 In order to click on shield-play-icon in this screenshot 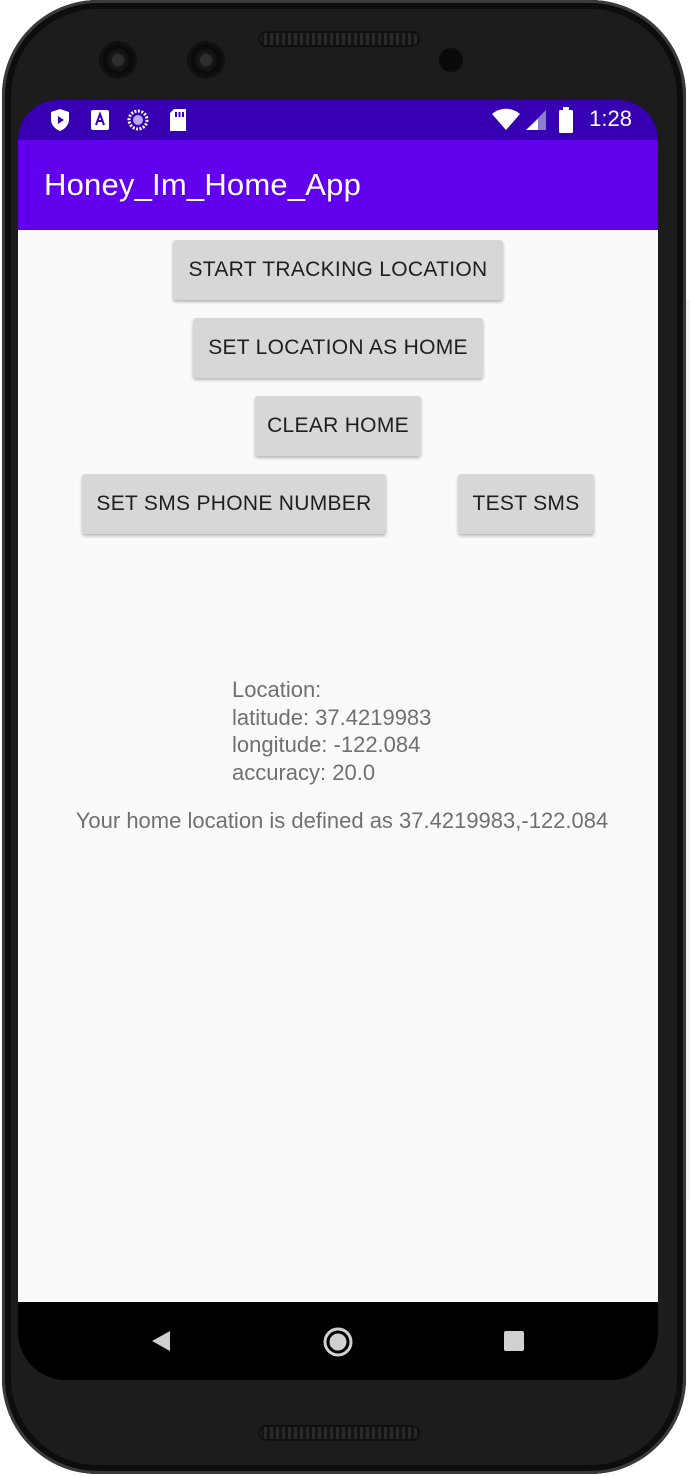, I will do `click(60, 120)`.